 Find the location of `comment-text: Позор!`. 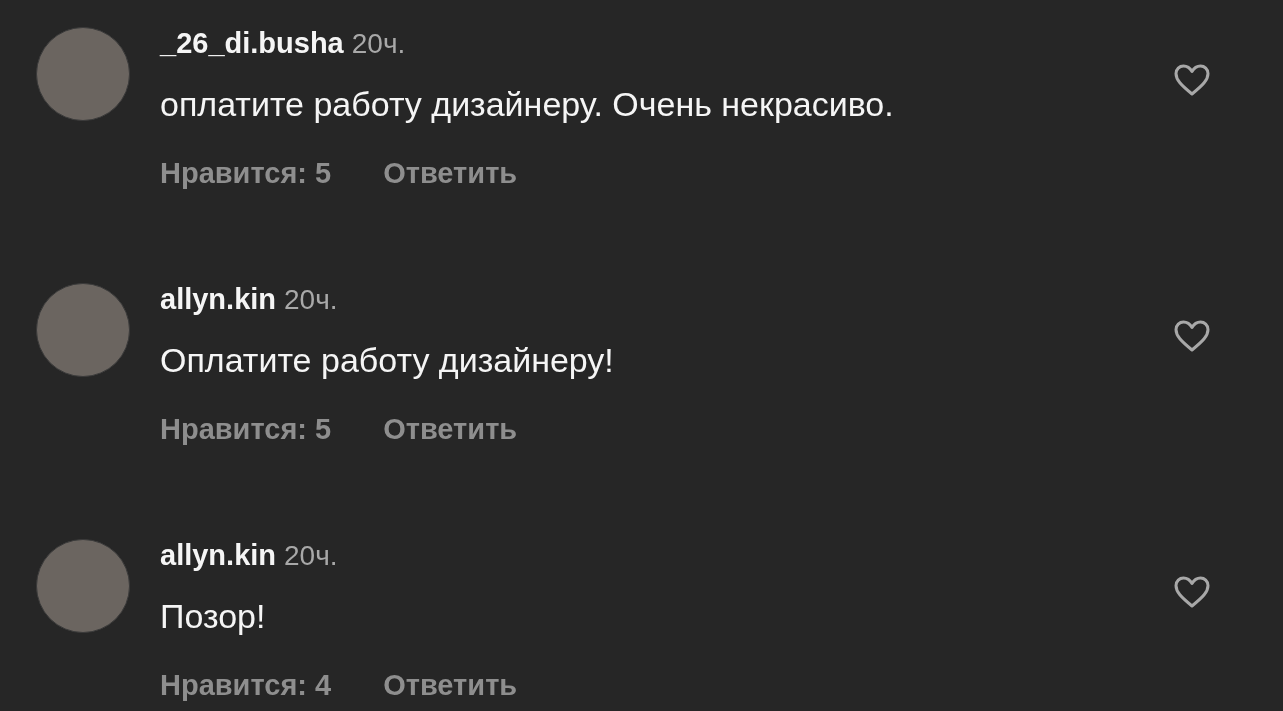

comment-text: Позор! is located at coordinates (213, 616).